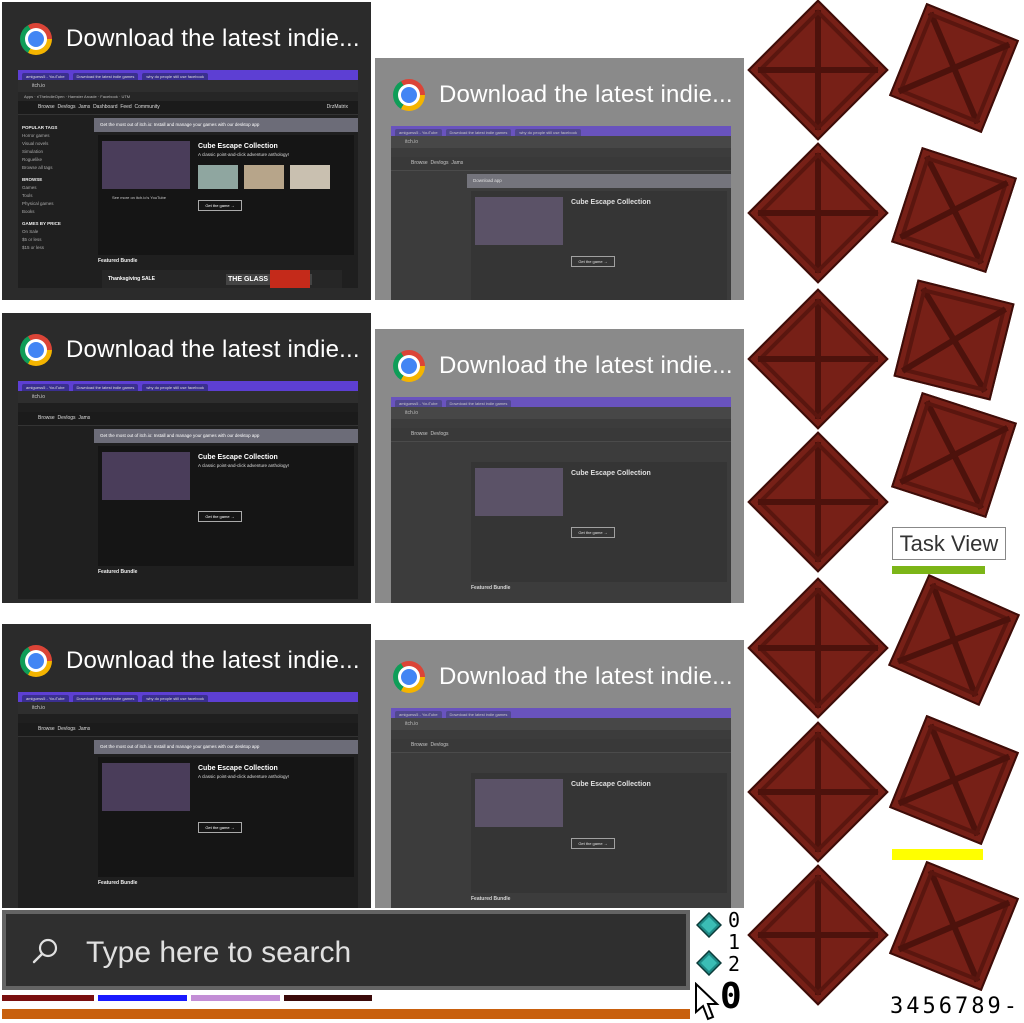 This screenshot has height=1023, width=1024. Describe the element at coordinates (146, 165) in the screenshot. I see `video-thumbnail` at that location.